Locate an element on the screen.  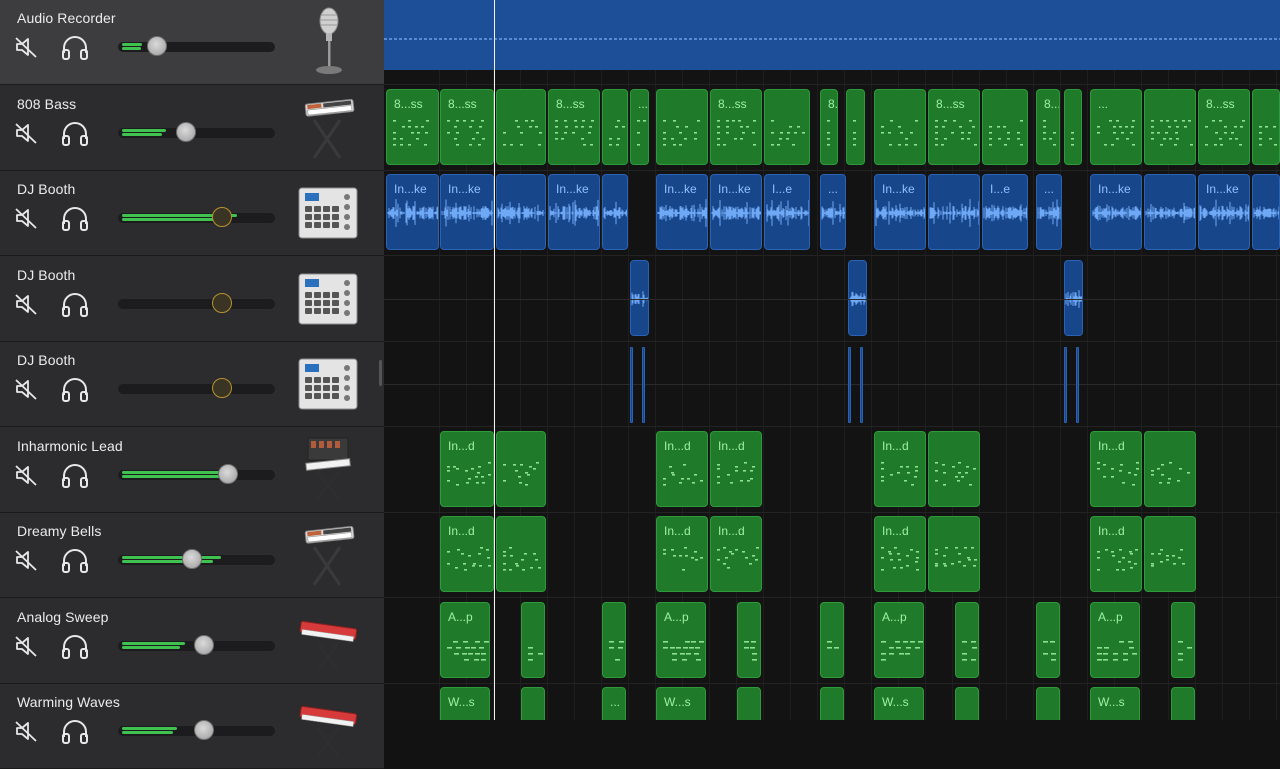
track-header-6: Inharmonic Lead is located at coordinates (192, 470).